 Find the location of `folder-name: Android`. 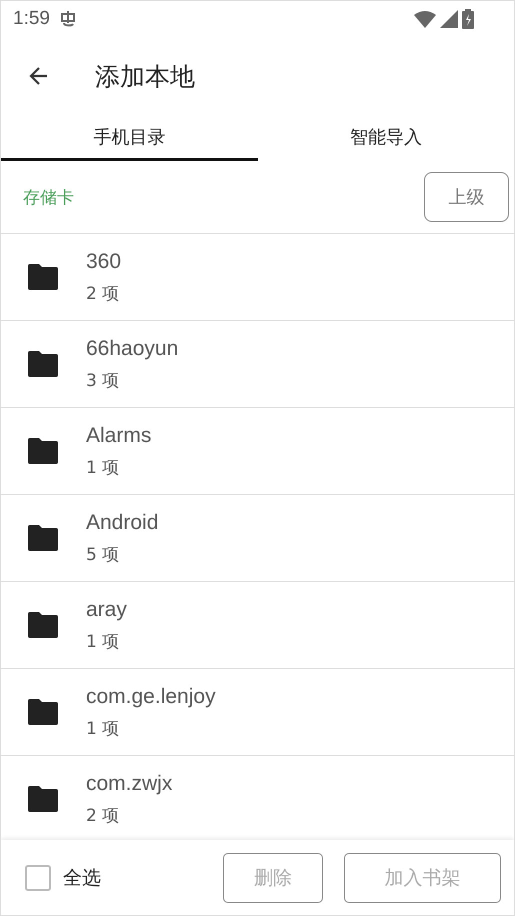

folder-name: Android is located at coordinates (122, 522).